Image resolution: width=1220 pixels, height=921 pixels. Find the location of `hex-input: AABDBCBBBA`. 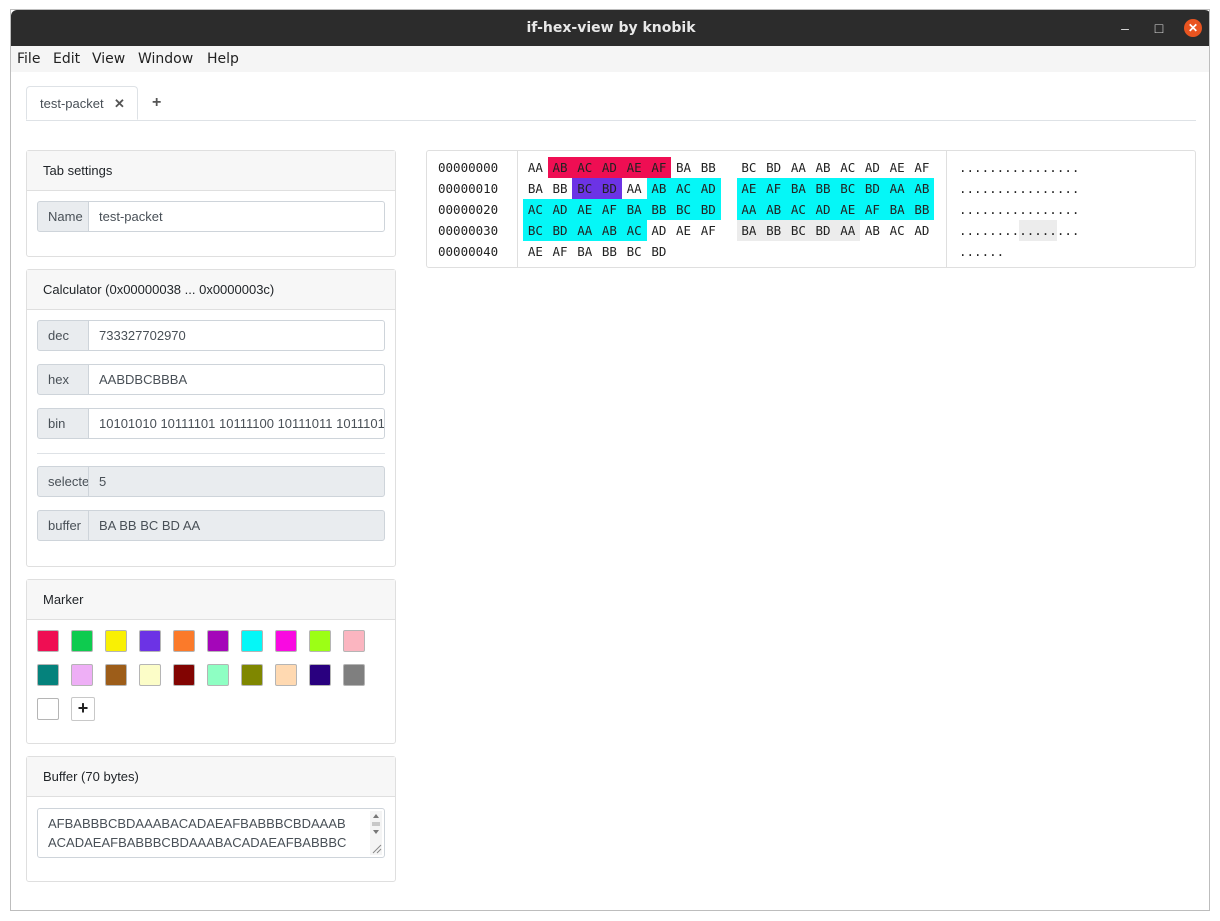

hex-input: AABDBCBBBA is located at coordinates (236, 379).